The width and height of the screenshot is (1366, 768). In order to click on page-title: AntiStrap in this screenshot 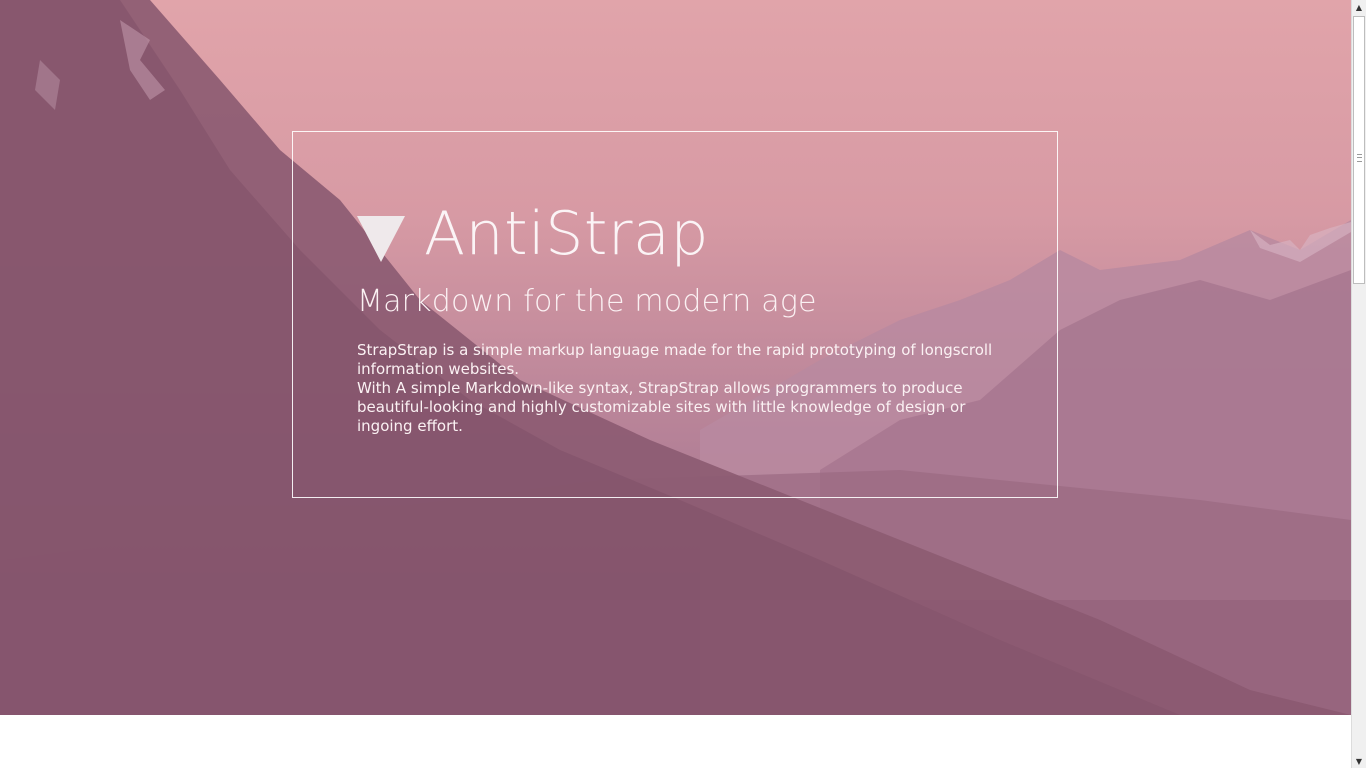, I will do `click(566, 234)`.